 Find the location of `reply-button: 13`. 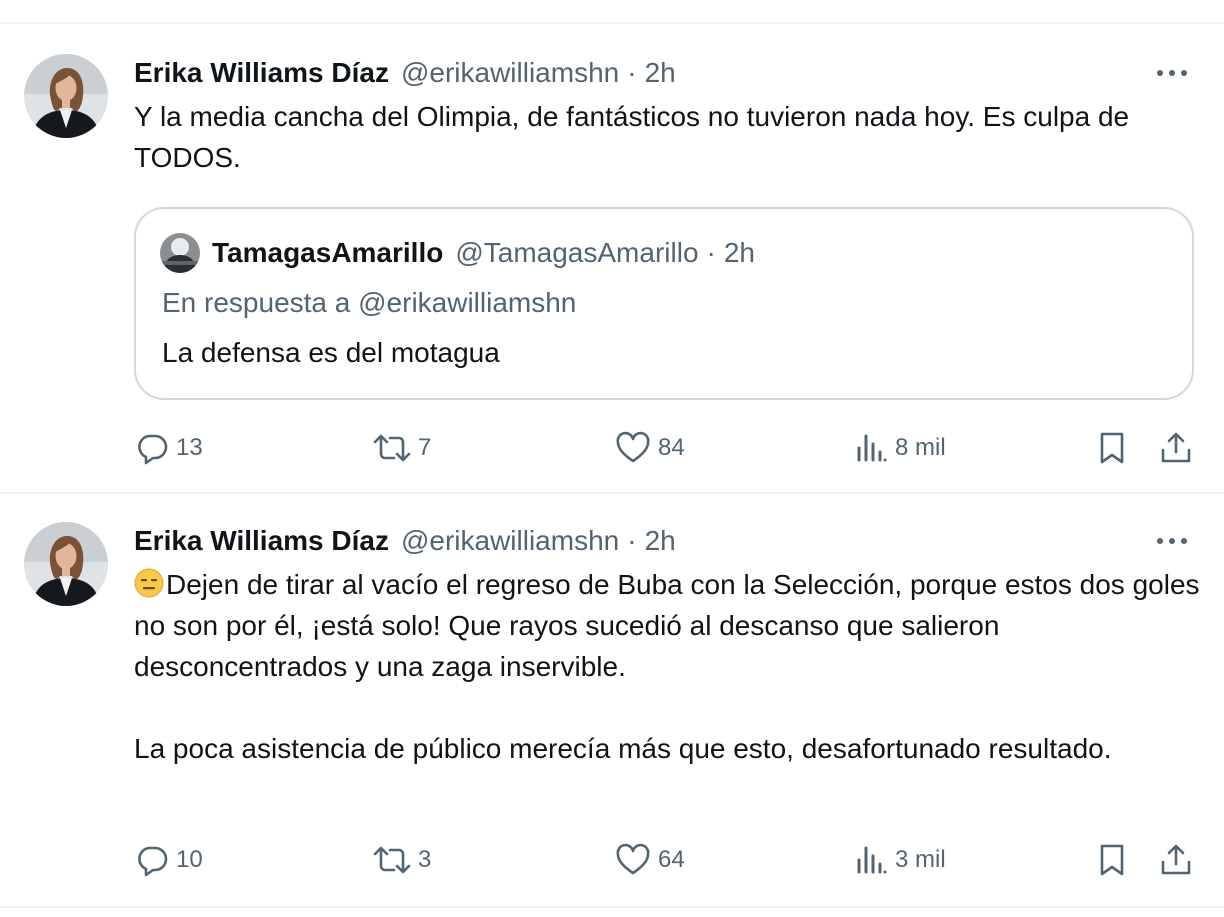

reply-button: 13 is located at coordinates (168, 448).